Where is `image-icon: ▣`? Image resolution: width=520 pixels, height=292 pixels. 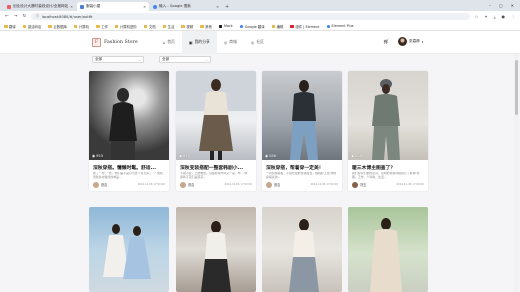 image-icon: ▣ is located at coordinates (190, 42).